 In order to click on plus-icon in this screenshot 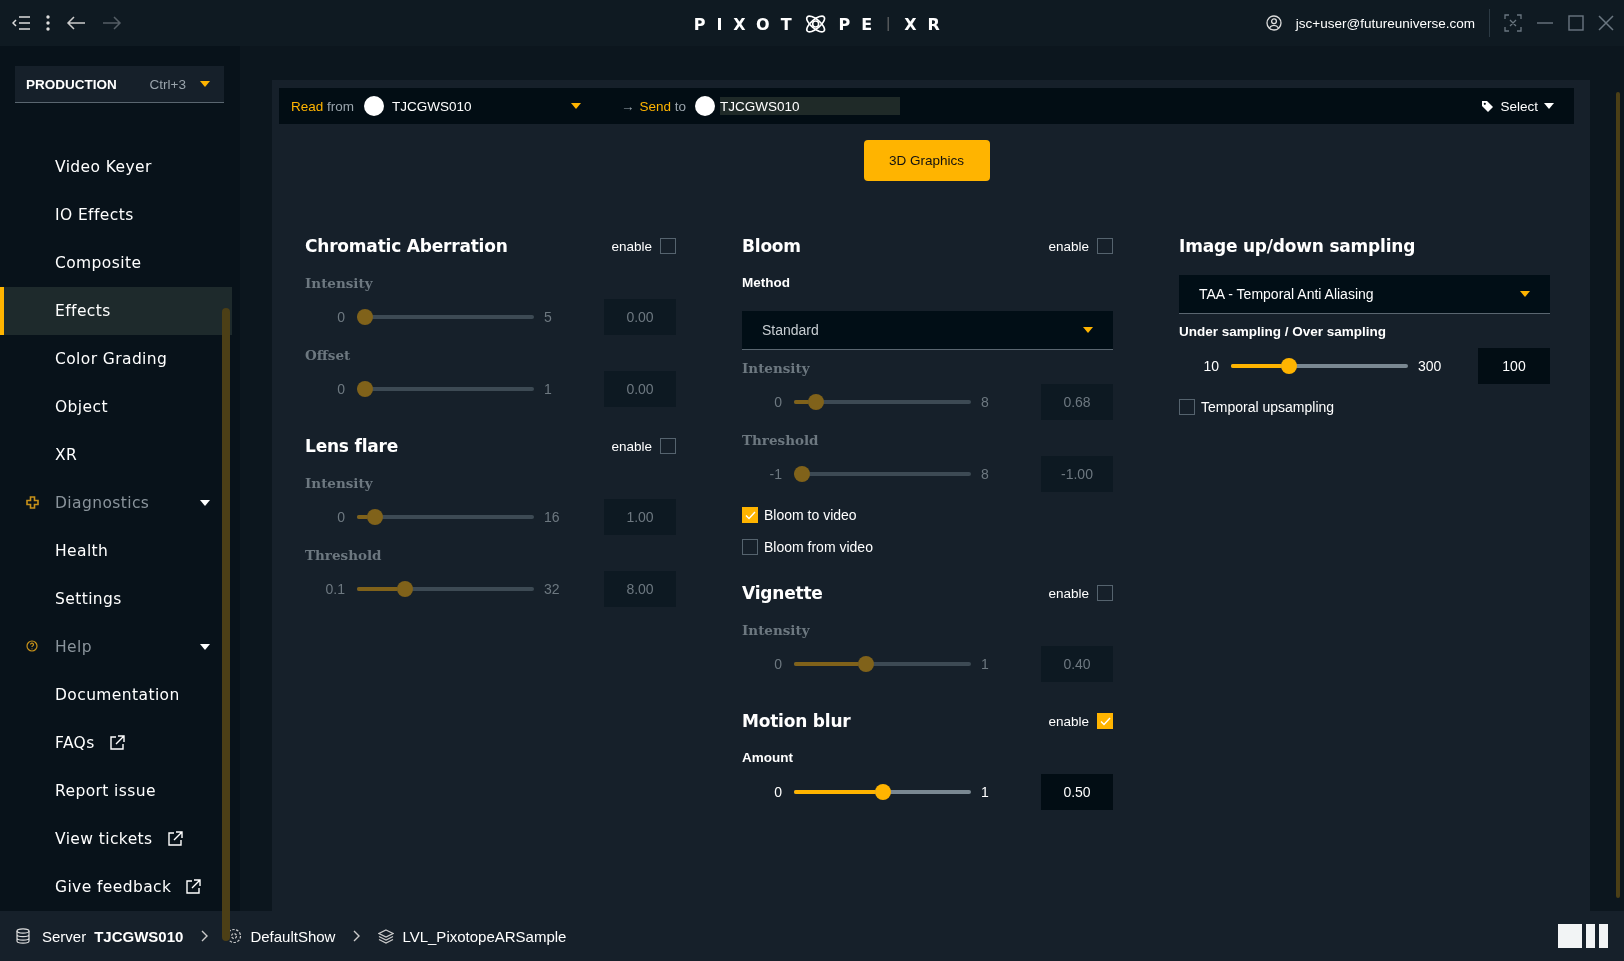, I will do `click(32, 502)`.